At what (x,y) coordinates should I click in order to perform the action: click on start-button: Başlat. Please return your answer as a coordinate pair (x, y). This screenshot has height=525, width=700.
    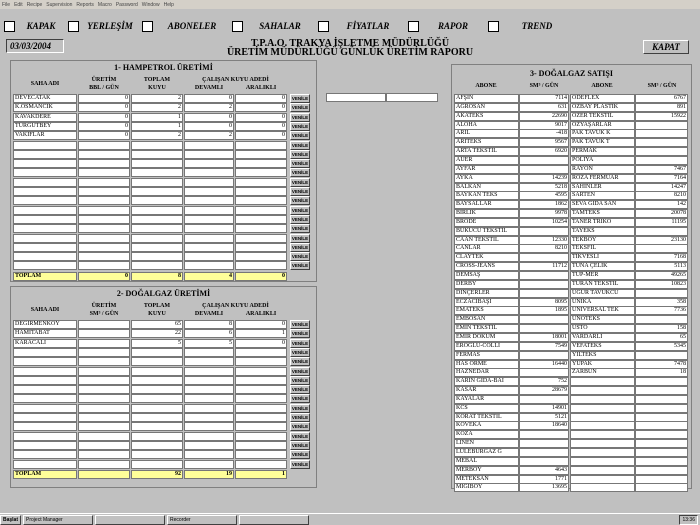
    Looking at the image, I should click on (11, 519).